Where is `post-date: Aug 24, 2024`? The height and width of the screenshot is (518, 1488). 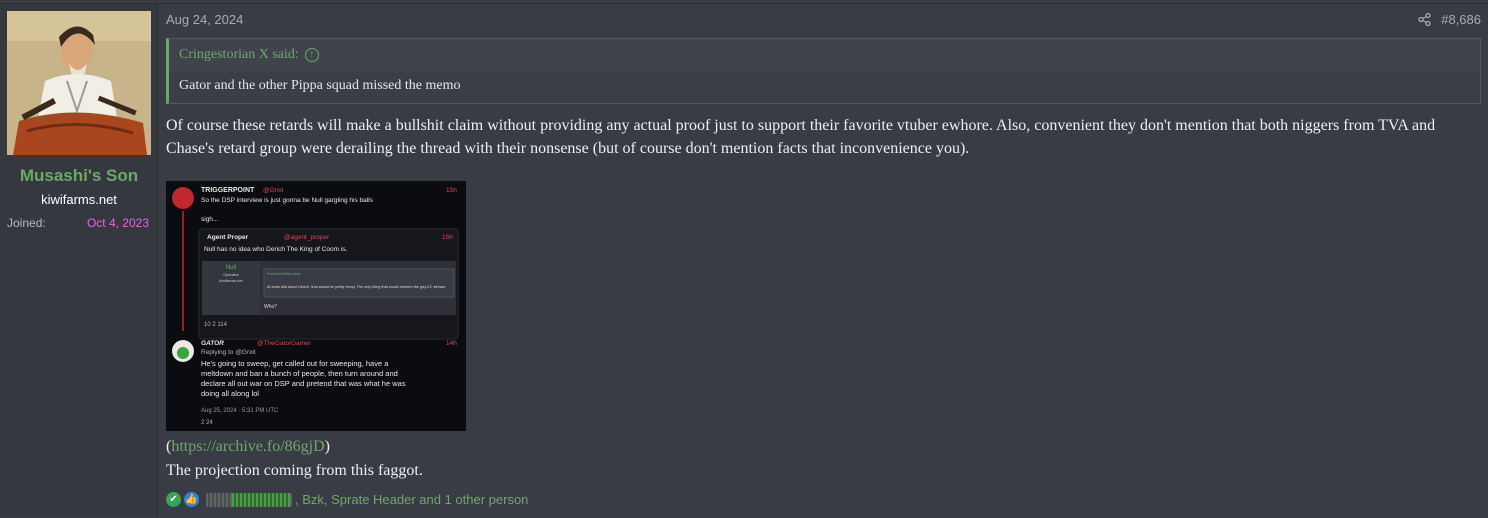 post-date: Aug 24, 2024 is located at coordinates (204, 19).